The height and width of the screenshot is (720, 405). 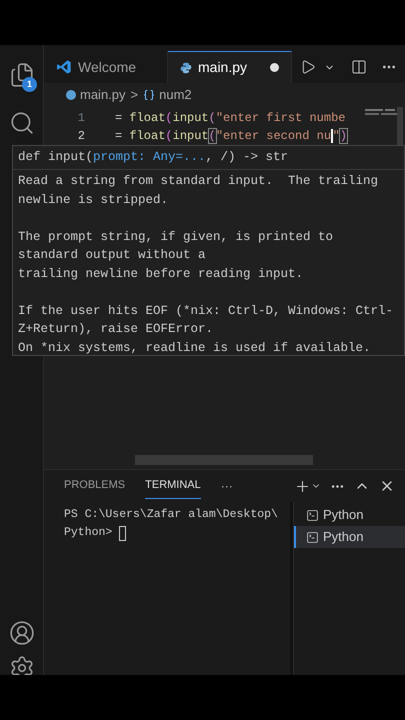 I want to click on breadcrumb-item: num2, so click(x=167, y=95).